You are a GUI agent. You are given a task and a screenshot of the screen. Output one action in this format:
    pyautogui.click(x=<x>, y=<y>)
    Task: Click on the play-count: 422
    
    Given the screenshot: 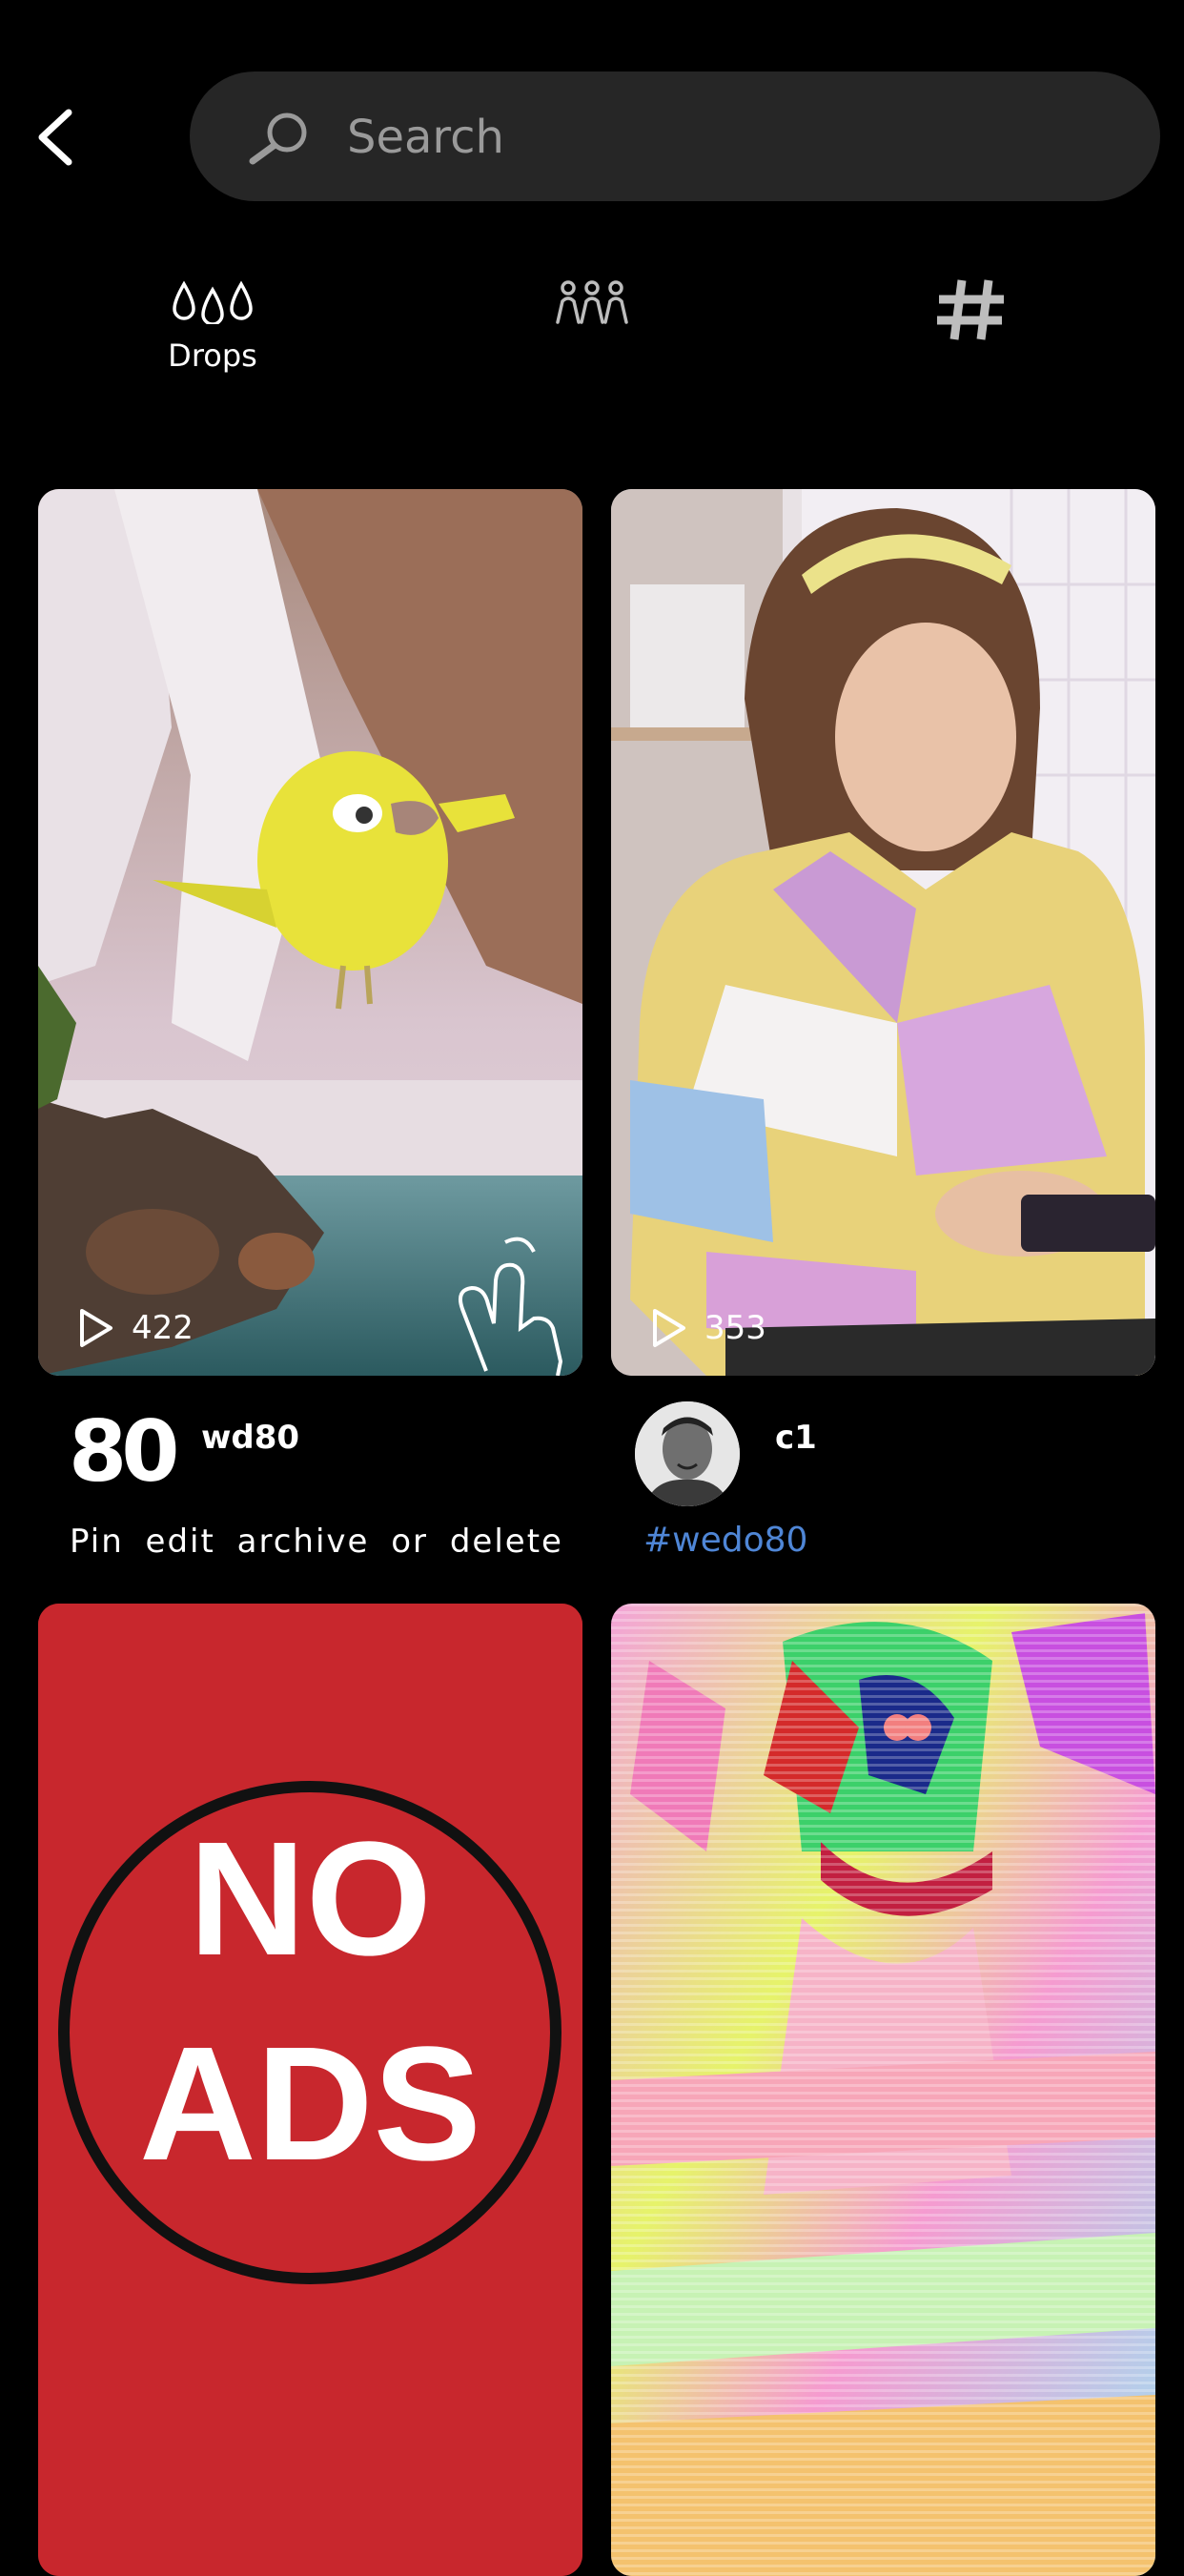 What is the action you would take?
    pyautogui.click(x=163, y=1328)
    